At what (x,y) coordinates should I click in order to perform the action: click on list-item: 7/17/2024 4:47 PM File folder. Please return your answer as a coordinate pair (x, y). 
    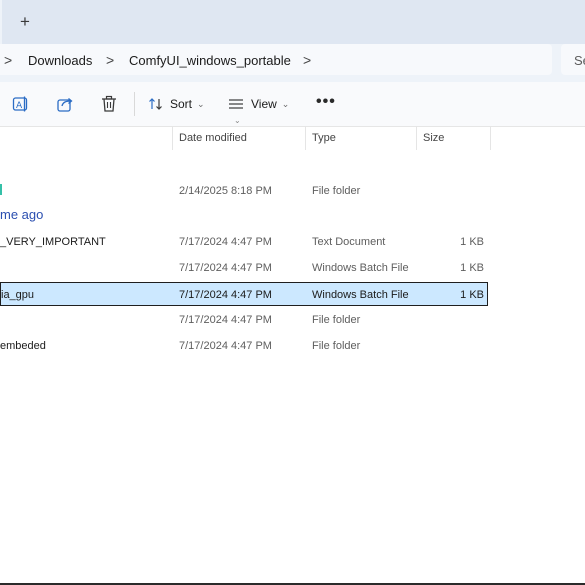
    Looking at the image, I should click on (245, 320).